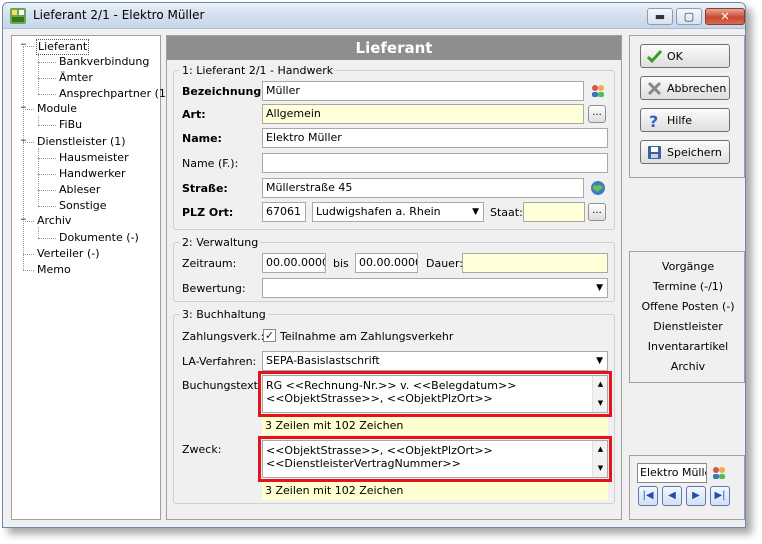 Image resolution: width=762 pixels, height=544 pixels. What do you see at coordinates (535, 263) in the screenshot?
I see `dauer-input` at bounding box center [535, 263].